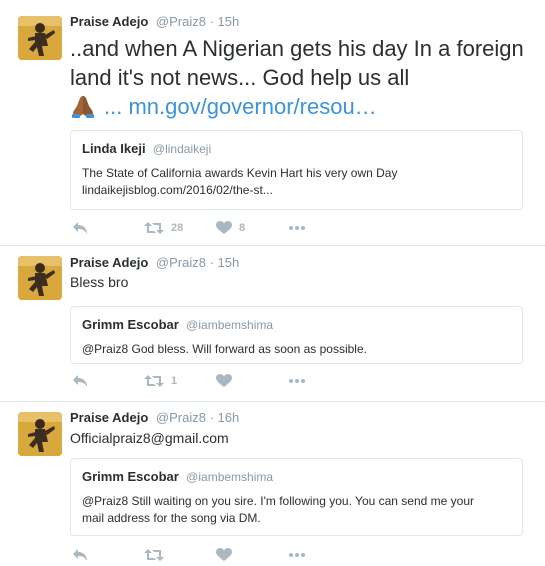 The height and width of the screenshot is (566, 545). Describe the element at coordinates (174, 381) in the screenshot. I see `retweet-count: 1` at that location.